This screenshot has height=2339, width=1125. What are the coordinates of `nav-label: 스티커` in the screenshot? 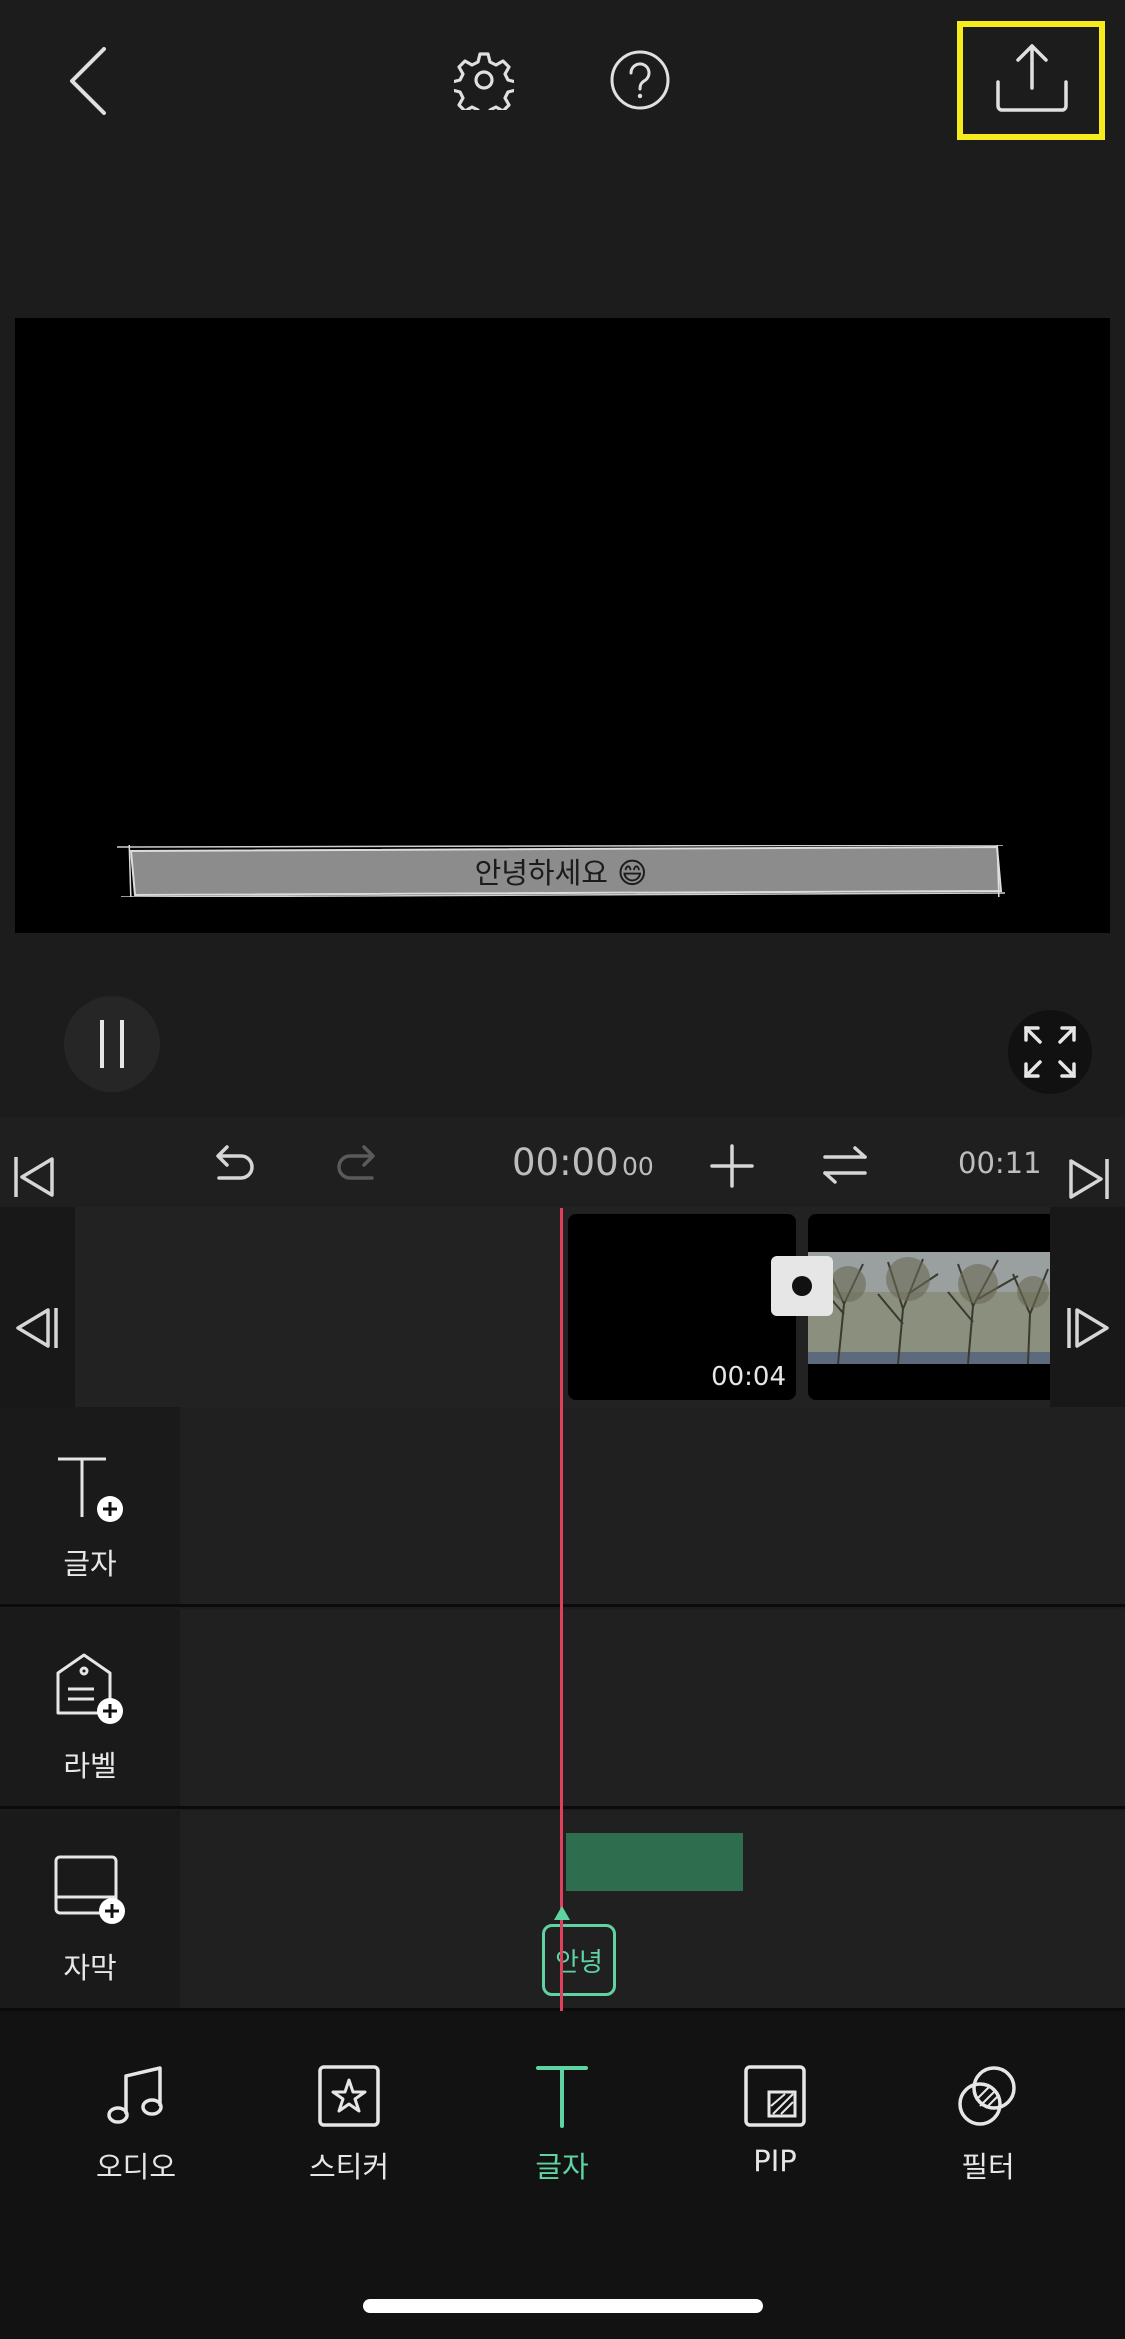 It's located at (349, 2167).